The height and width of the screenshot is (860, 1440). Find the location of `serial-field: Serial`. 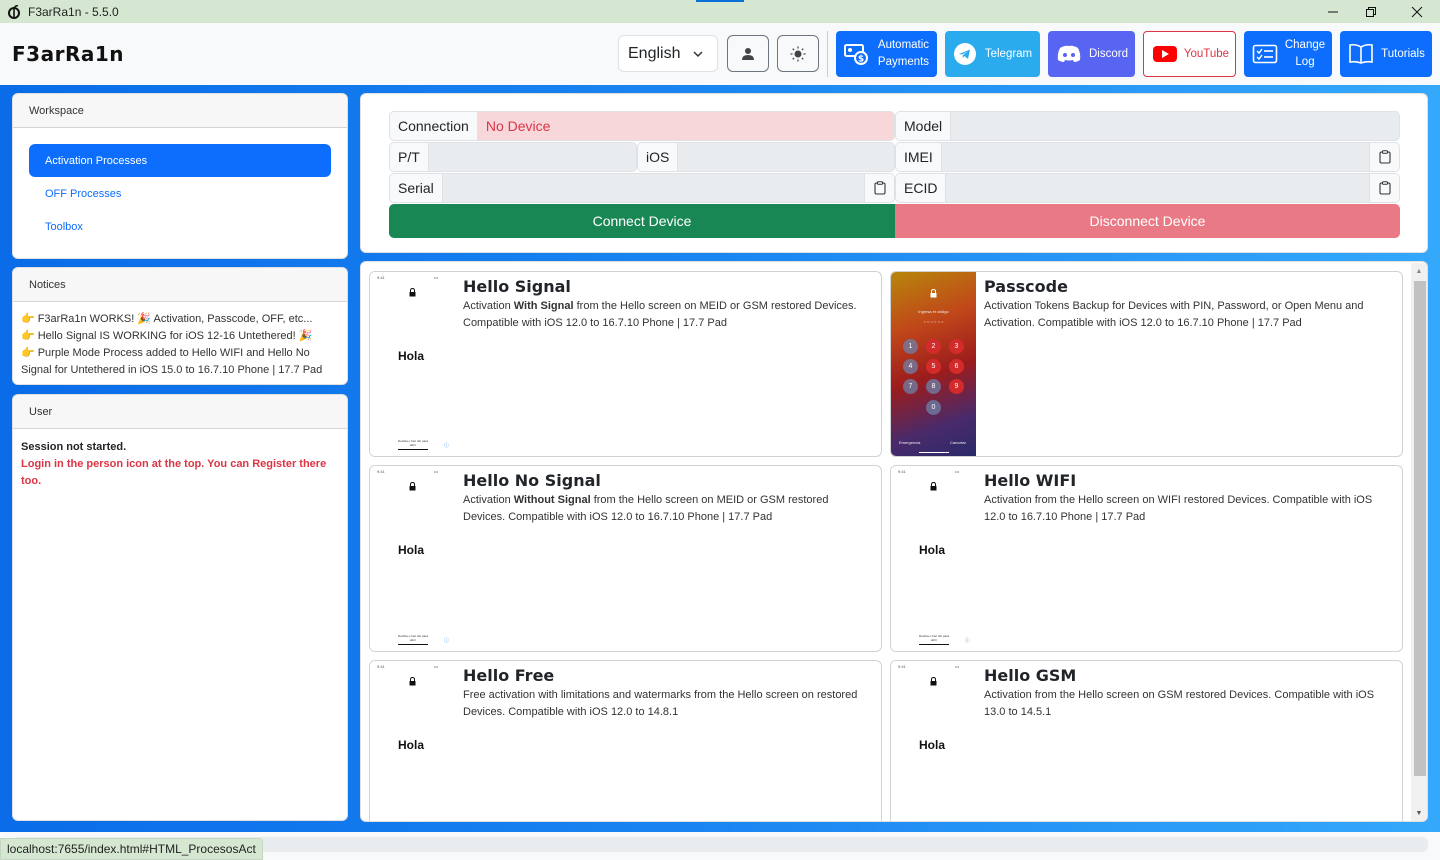

serial-field: Serial is located at coordinates (642, 188).